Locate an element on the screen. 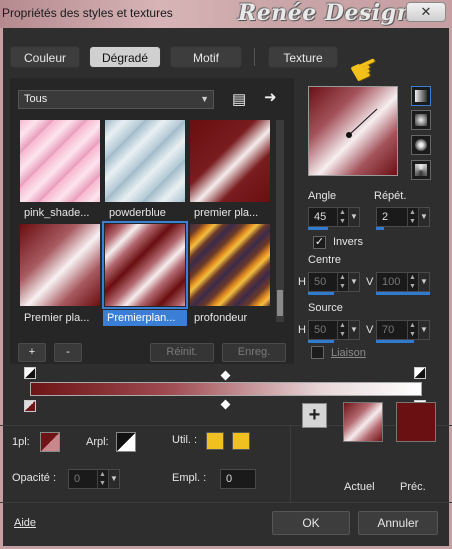 Image resolution: width=452 pixels, height=549 pixels. gradient-thumb-profondeur is located at coordinates (230, 265).